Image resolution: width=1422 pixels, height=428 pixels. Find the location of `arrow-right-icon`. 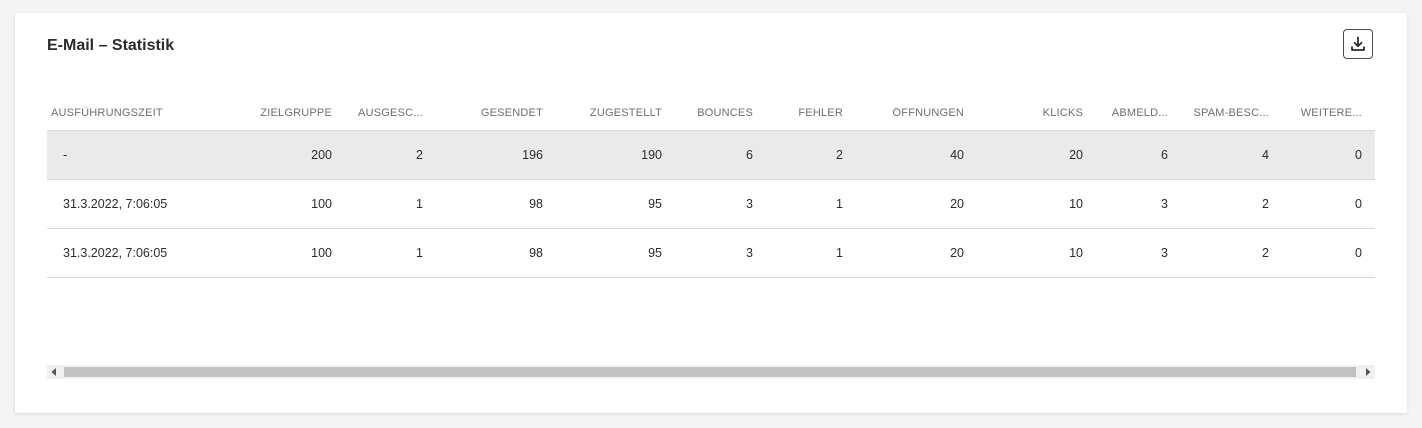

arrow-right-icon is located at coordinates (1368, 372).